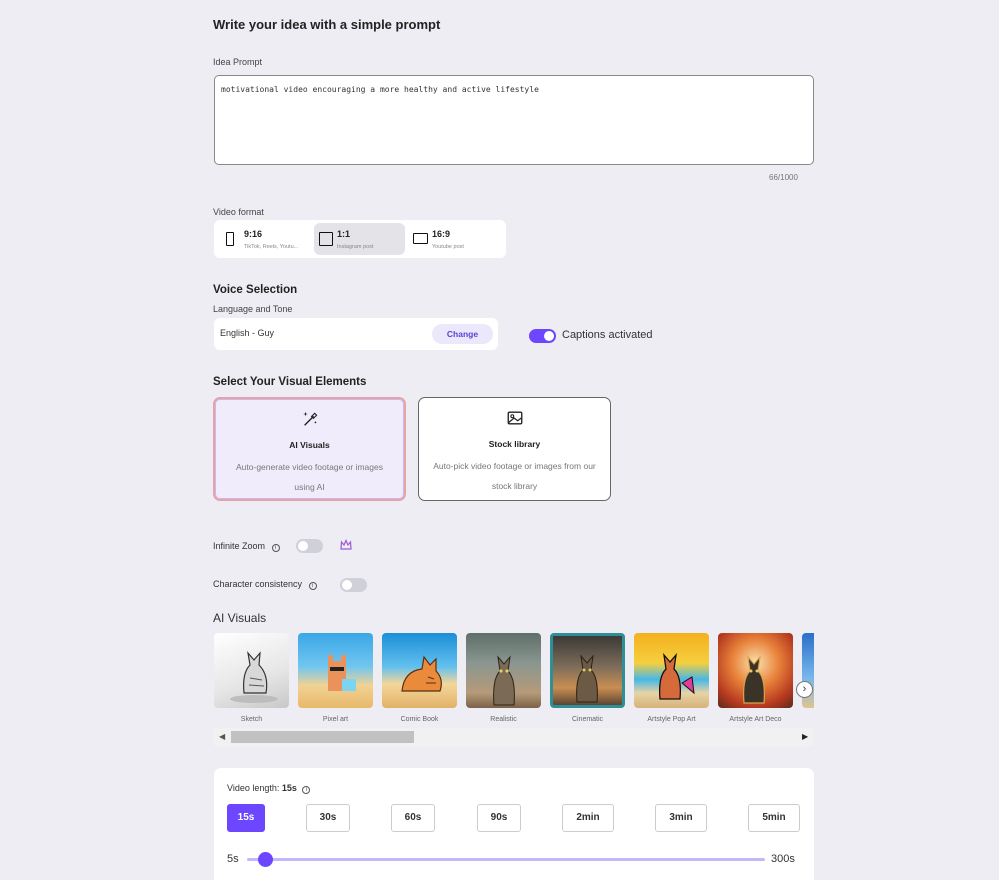  Describe the element at coordinates (258, 584) in the screenshot. I see `character-consistency-text: Character consistency` at that location.